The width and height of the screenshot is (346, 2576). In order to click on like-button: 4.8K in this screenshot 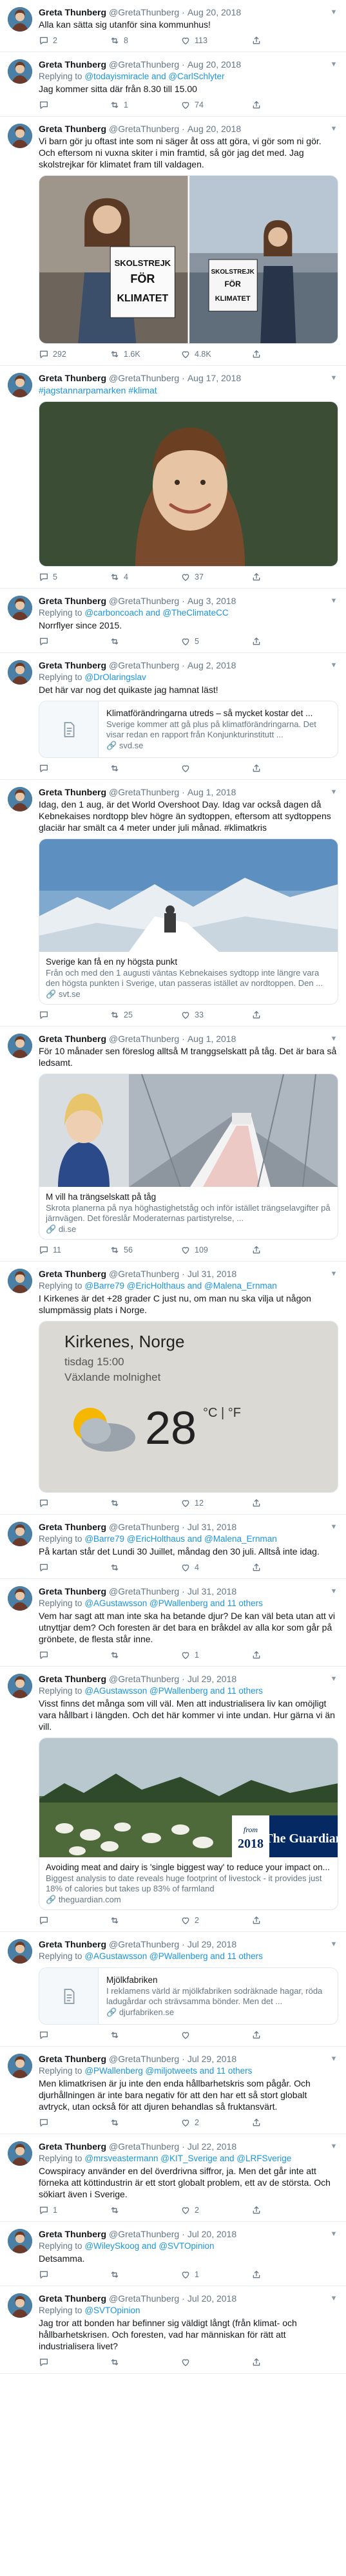, I will do `click(215, 354)`.